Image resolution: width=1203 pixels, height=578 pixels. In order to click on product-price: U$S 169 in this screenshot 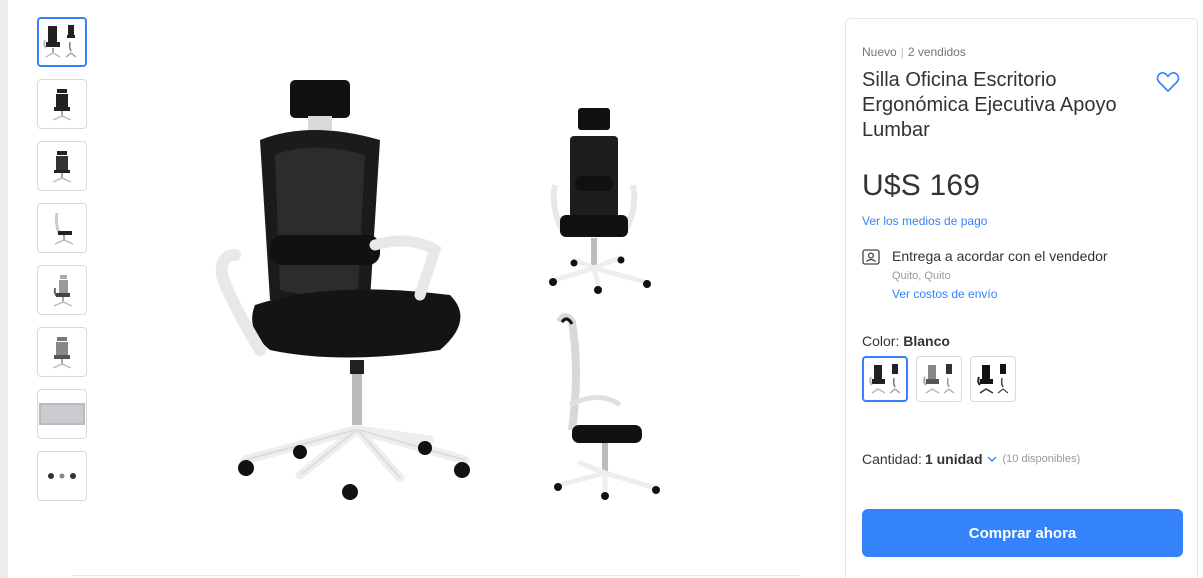, I will do `click(921, 185)`.